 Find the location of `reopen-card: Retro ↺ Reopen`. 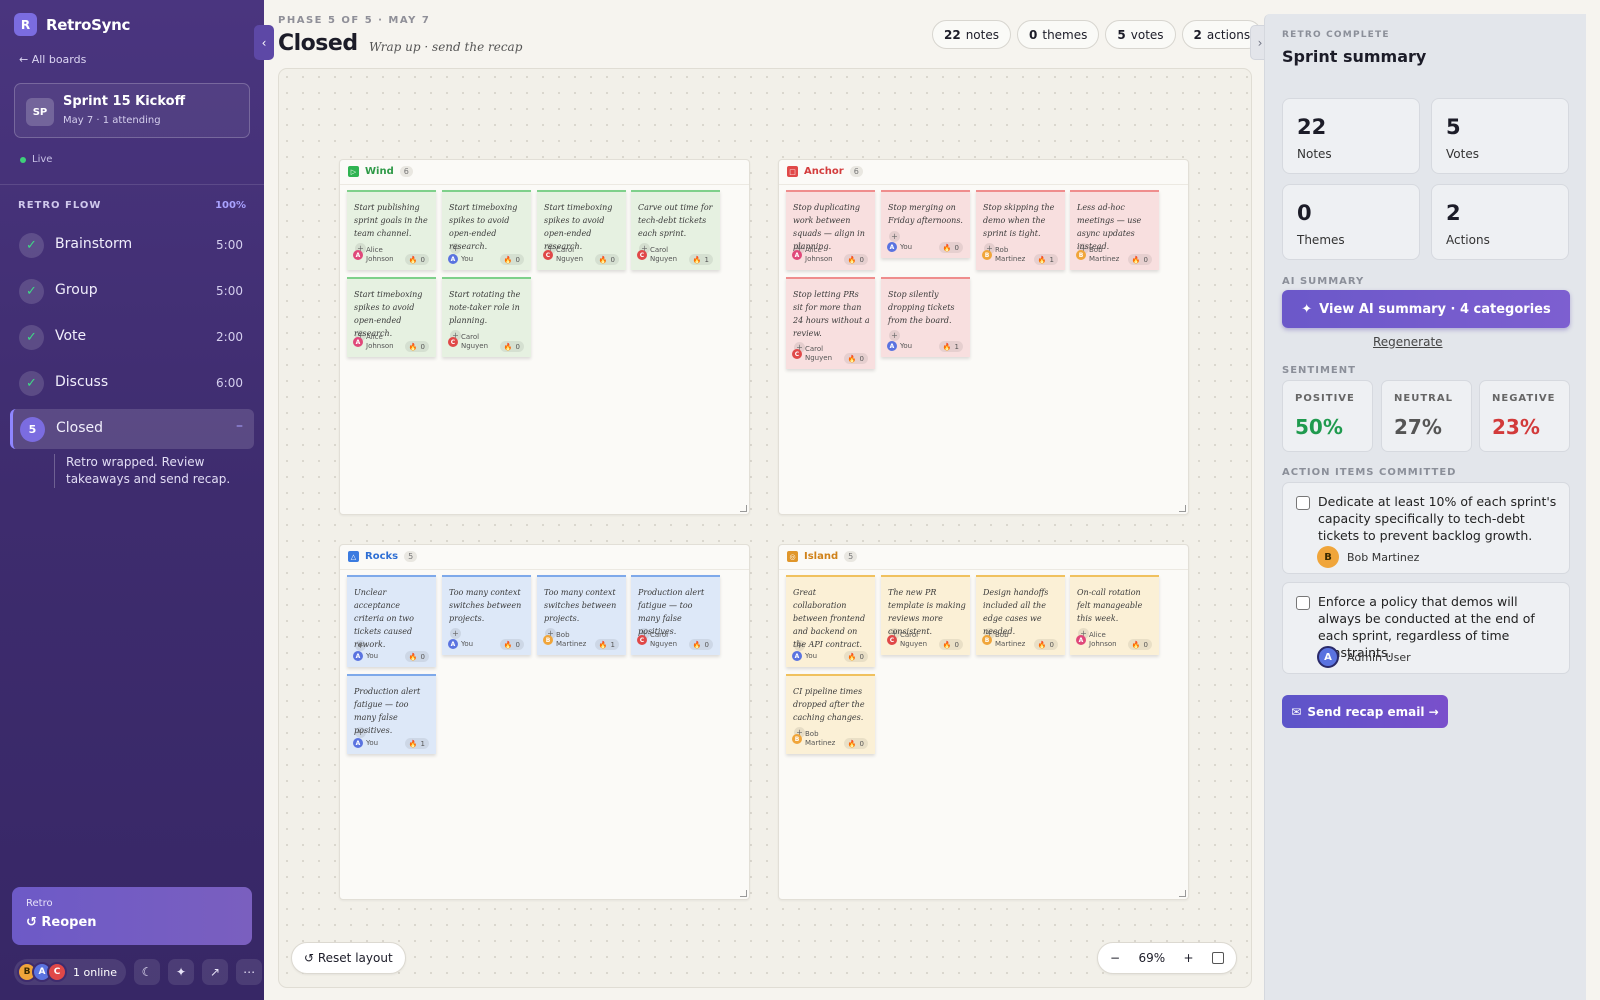

reopen-card: Retro ↺ Reopen is located at coordinates (132, 916).